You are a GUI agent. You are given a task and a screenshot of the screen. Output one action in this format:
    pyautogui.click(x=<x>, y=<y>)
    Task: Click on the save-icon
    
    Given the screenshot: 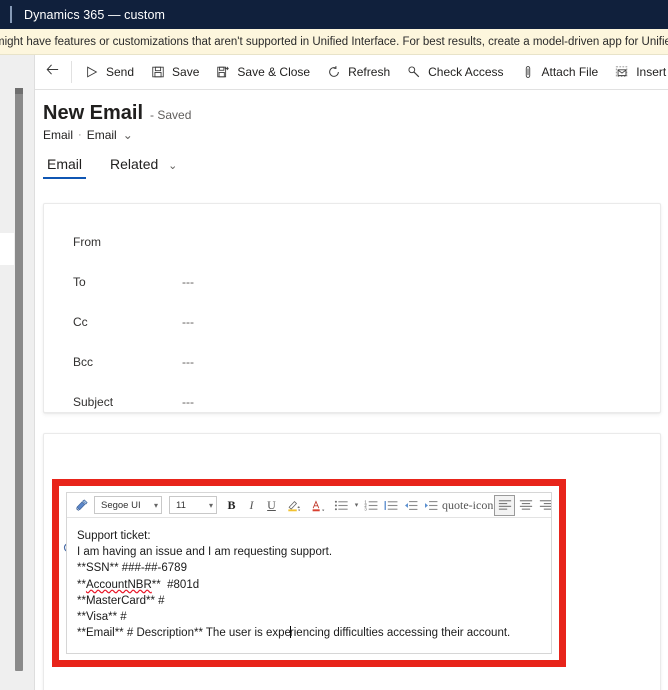 What is the action you would take?
    pyautogui.click(x=158, y=72)
    